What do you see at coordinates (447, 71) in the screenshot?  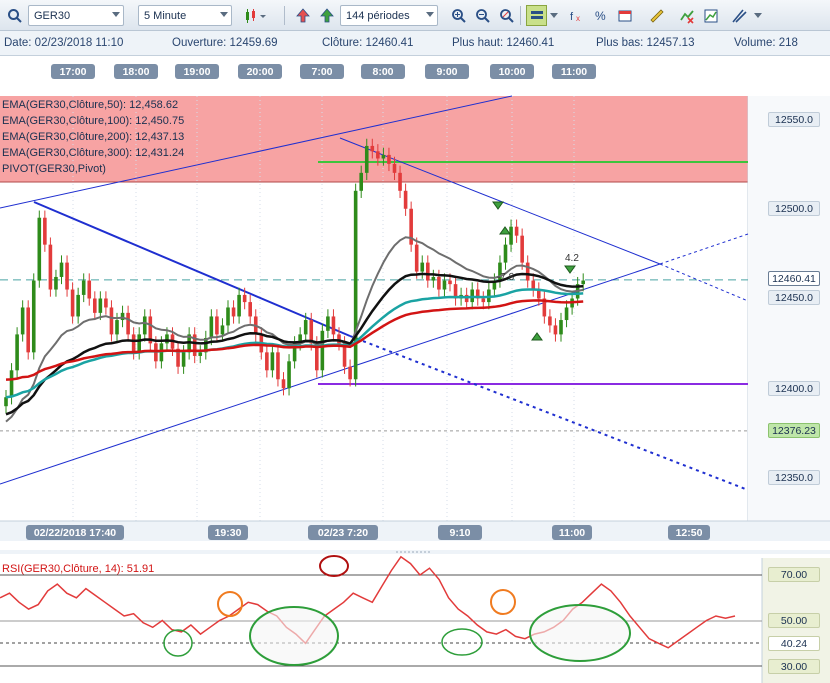 I see `top-time-label: 9:00` at bounding box center [447, 71].